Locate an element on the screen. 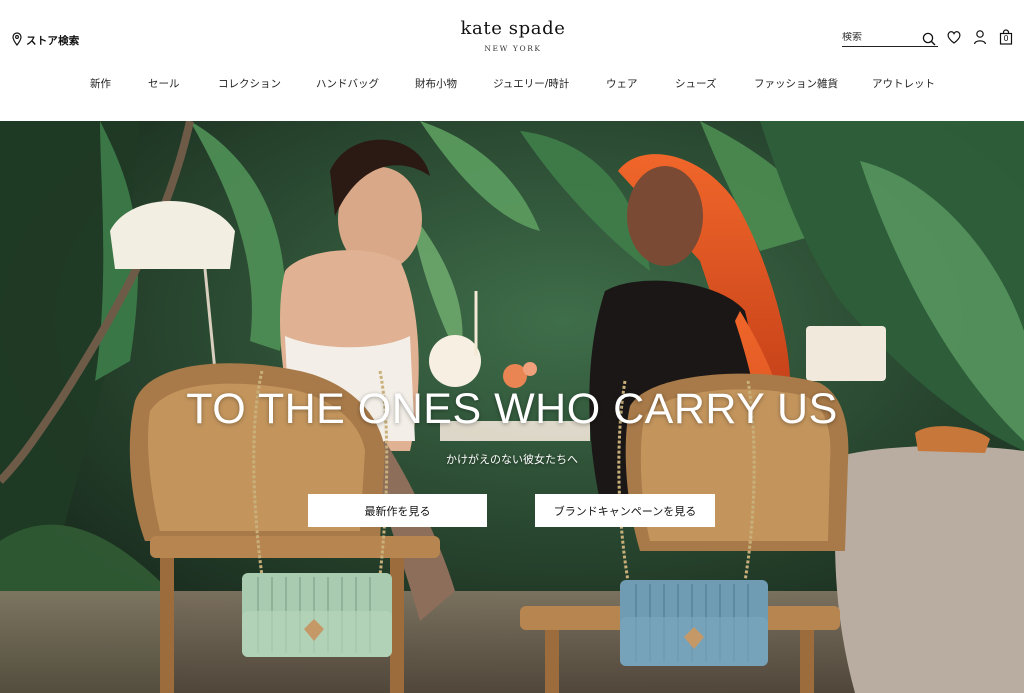  search-box is located at coordinates (890, 38).